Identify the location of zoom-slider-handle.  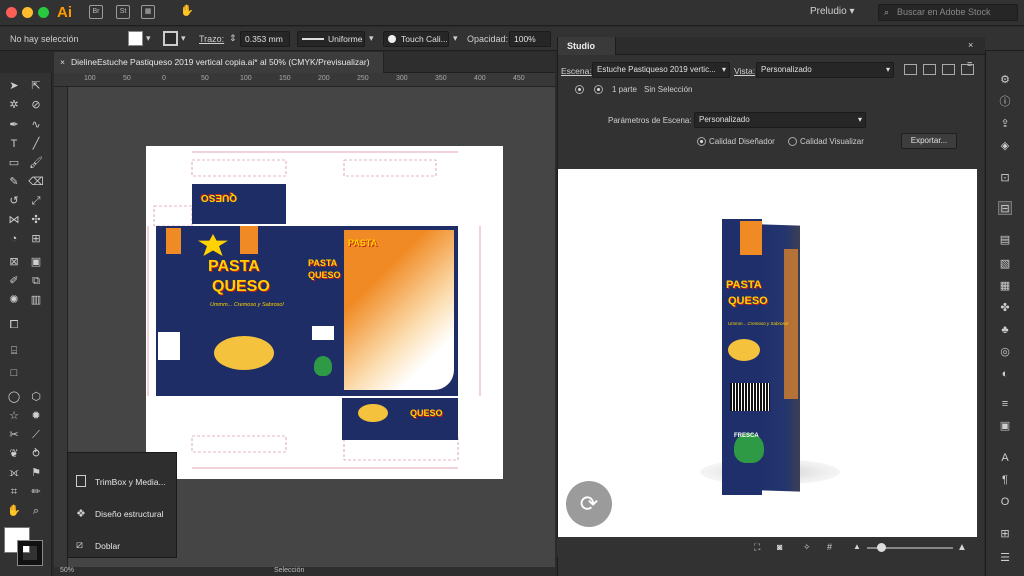
(881, 547).